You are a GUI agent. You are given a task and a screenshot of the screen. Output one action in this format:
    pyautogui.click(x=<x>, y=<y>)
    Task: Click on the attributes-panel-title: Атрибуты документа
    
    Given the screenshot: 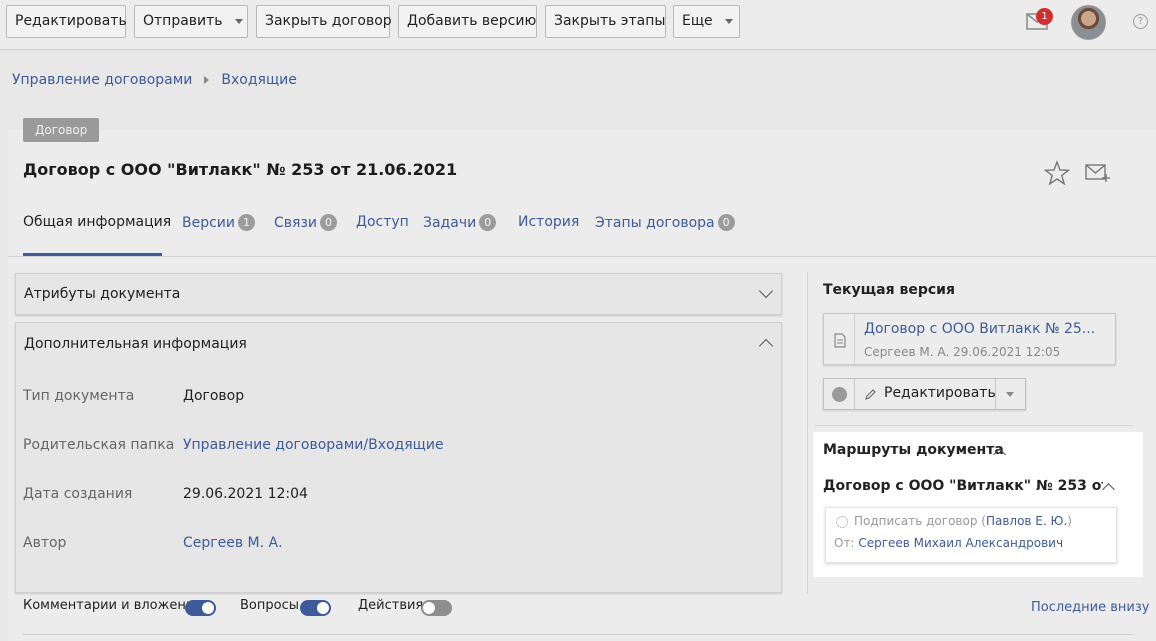 What is the action you would take?
    pyautogui.click(x=102, y=294)
    